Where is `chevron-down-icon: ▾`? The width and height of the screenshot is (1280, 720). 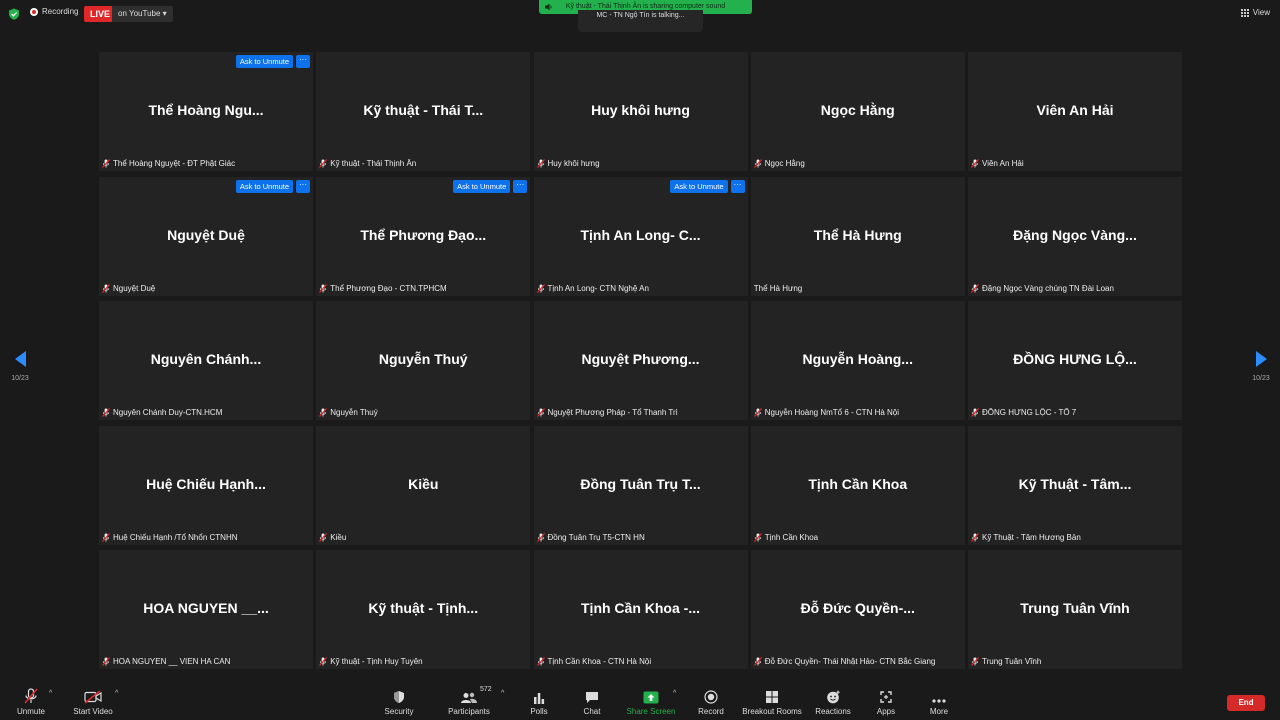
chevron-down-icon: ▾ is located at coordinates (164, 13).